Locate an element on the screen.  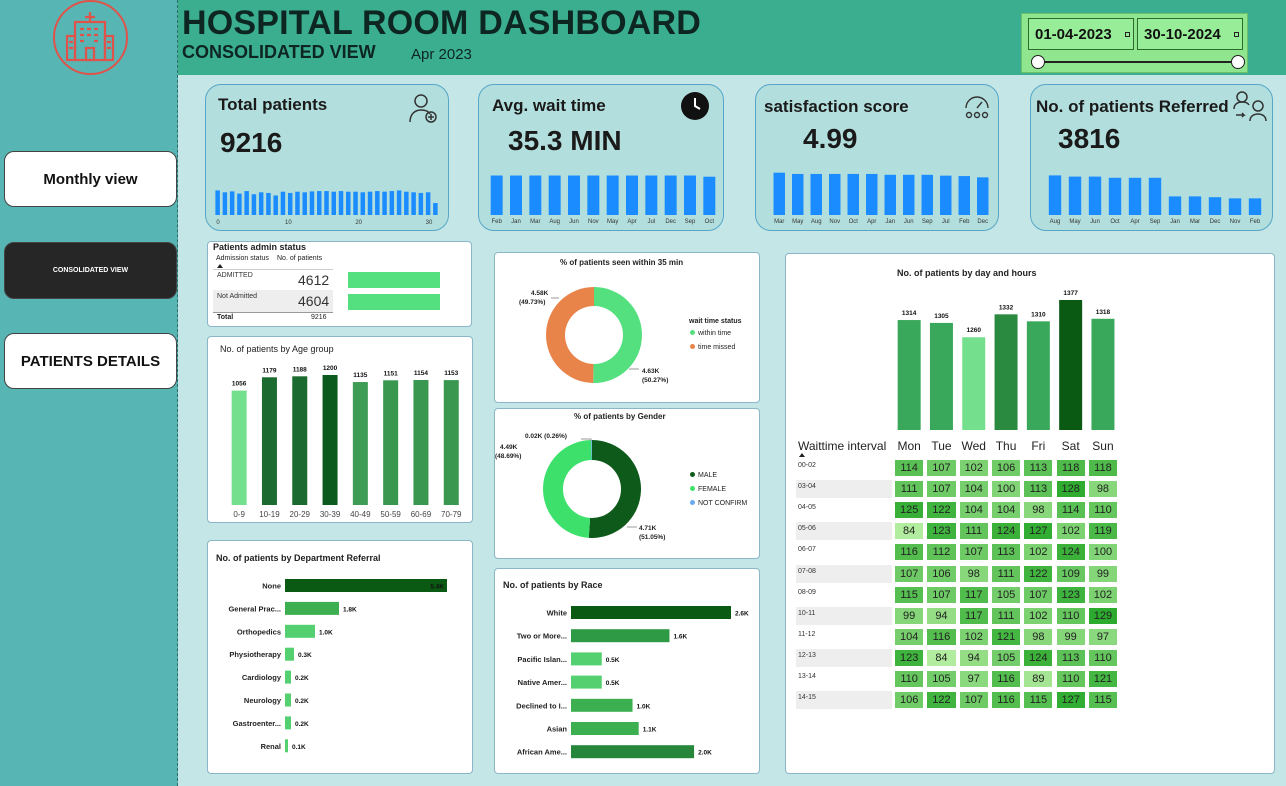
heatmap-col-header-interval: Waittime interval is located at coordinates (842, 446).